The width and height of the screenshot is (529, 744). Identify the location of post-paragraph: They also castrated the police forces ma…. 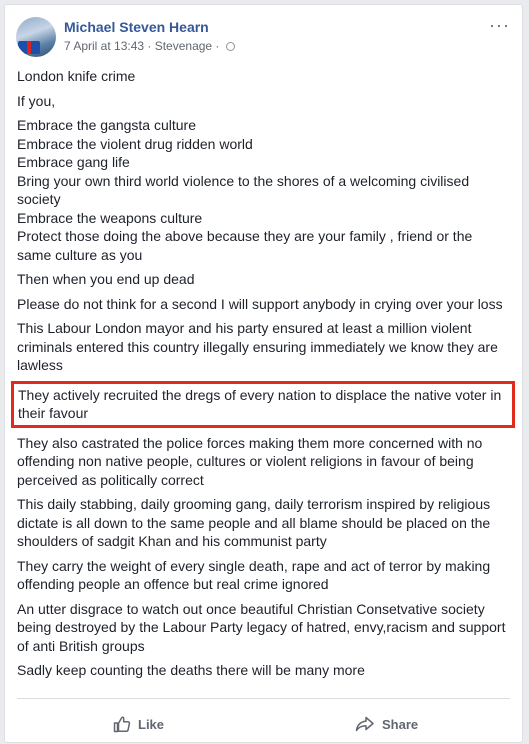
(250, 461).